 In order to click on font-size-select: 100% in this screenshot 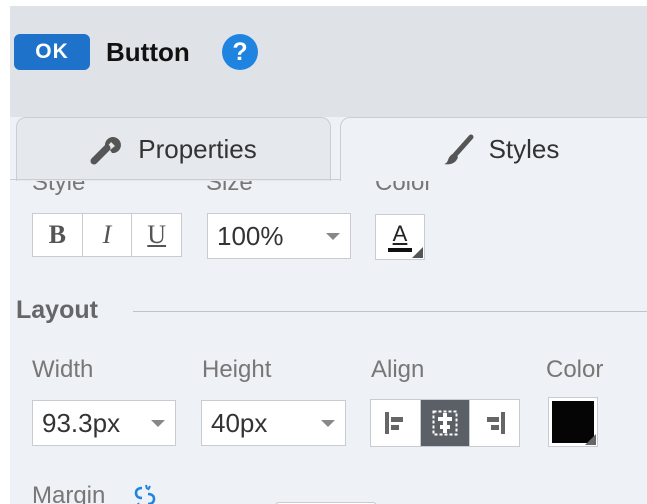, I will do `click(279, 236)`.